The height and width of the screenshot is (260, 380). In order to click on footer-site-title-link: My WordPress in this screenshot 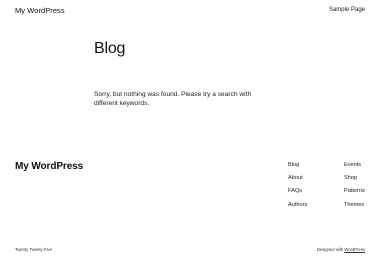, I will do `click(49, 166)`.